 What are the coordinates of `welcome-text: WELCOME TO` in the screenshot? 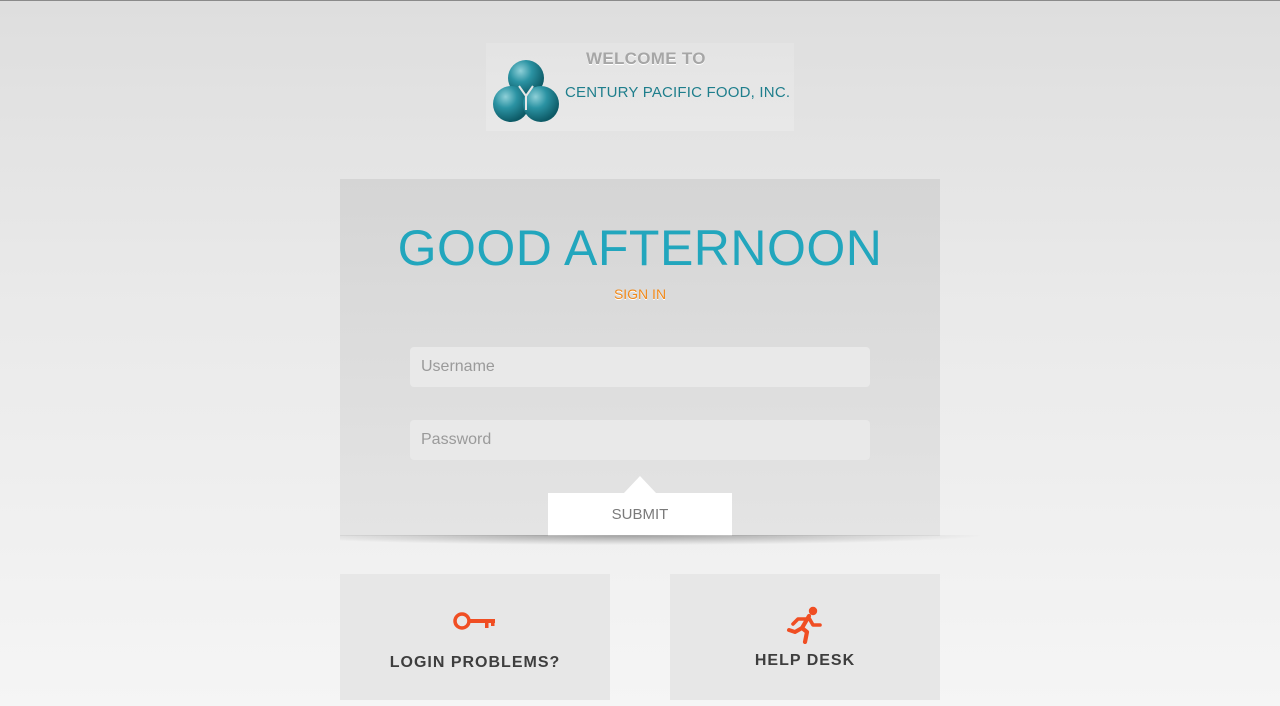 It's located at (646, 58).